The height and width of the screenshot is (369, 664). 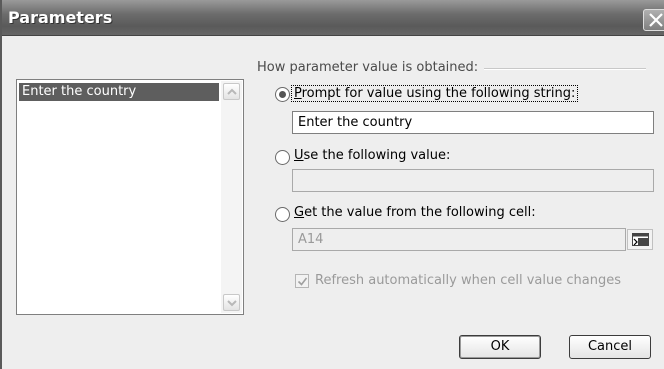 I want to click on chevron-up-icon, so click(x=232, y=91).